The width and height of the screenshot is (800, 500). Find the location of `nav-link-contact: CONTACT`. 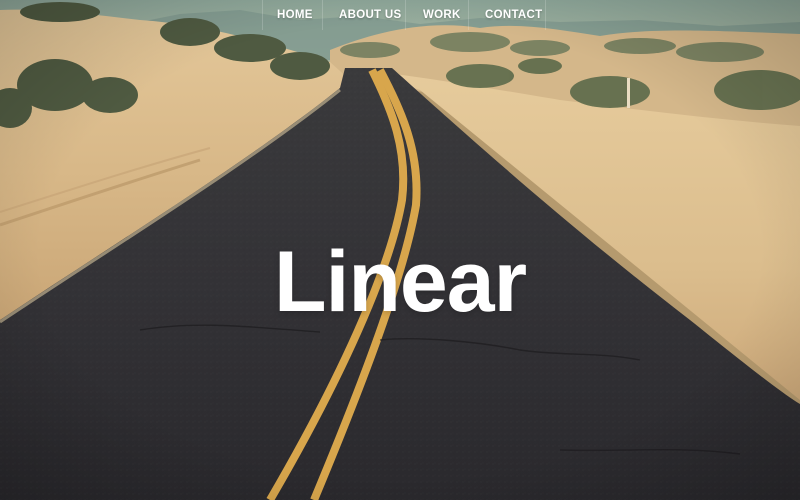

nav-link-contact: CONTACT is located at coordinates (513, 15).